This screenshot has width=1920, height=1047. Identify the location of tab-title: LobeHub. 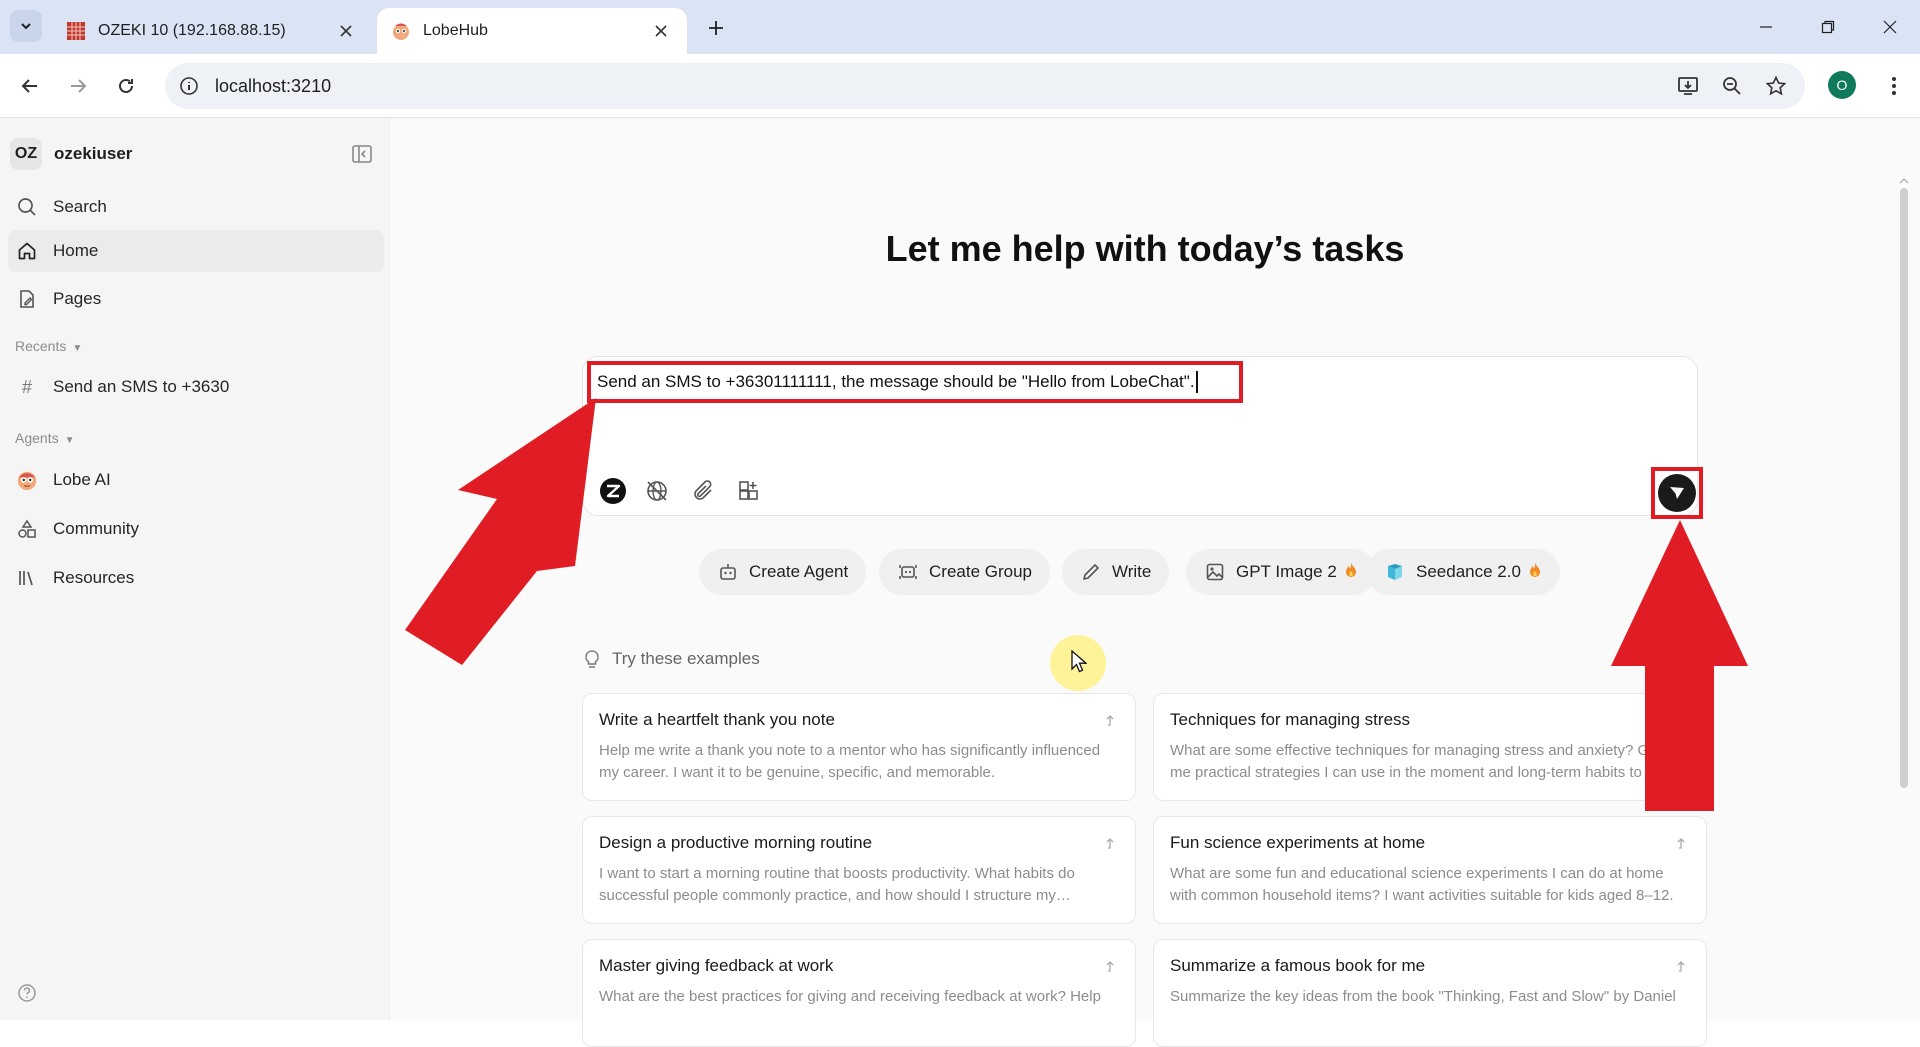
(455, 30).